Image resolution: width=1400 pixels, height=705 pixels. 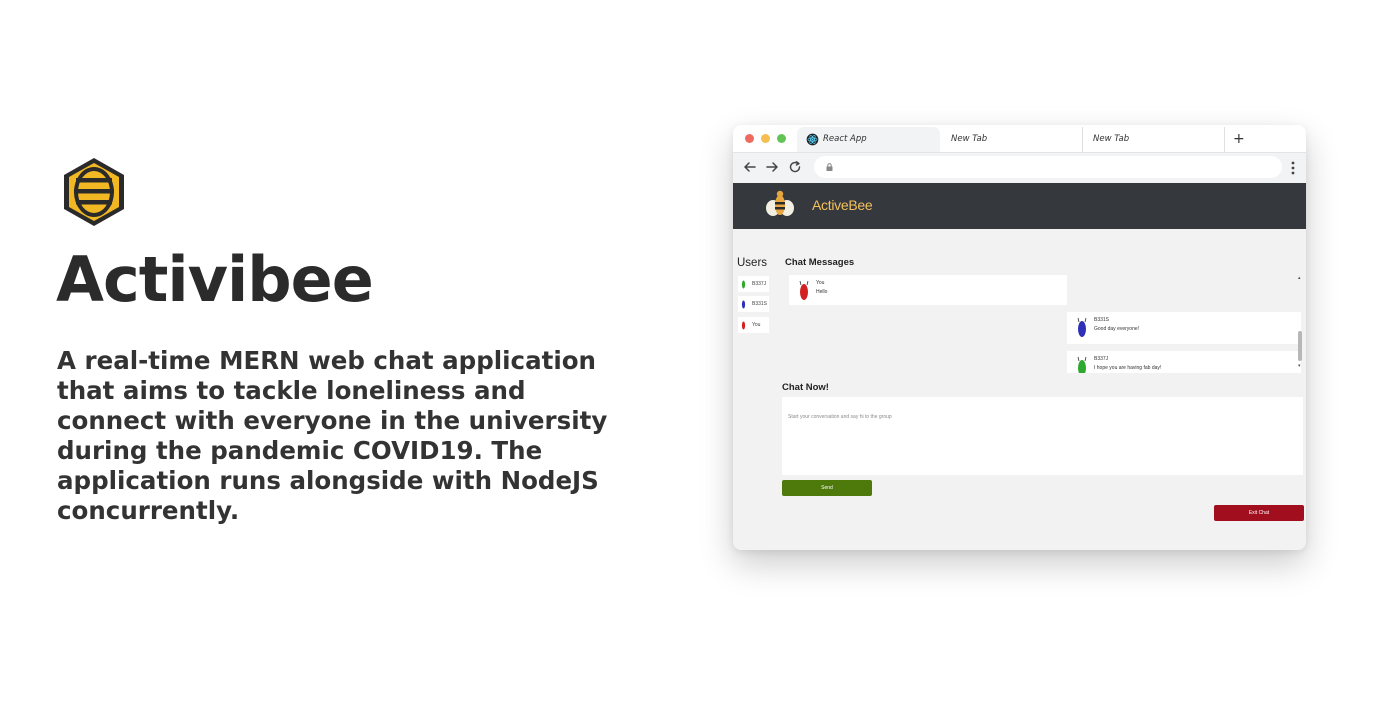 I want to click on page-title: Activibee, so click(x=215, y=279).